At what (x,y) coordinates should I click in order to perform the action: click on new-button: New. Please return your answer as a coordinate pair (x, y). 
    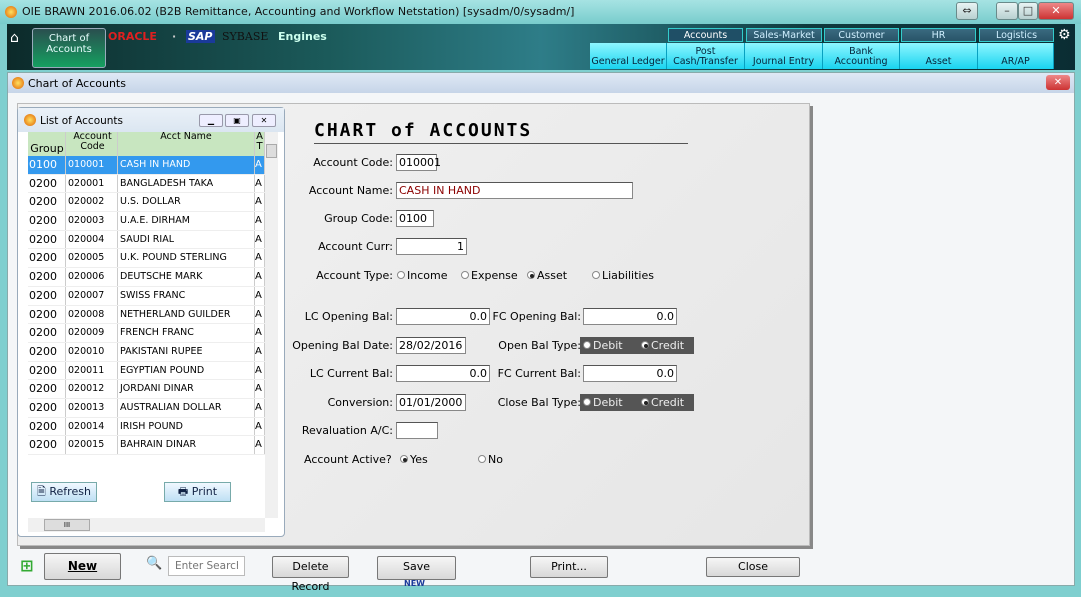
    Looking at the image, I should click on (82, 566).